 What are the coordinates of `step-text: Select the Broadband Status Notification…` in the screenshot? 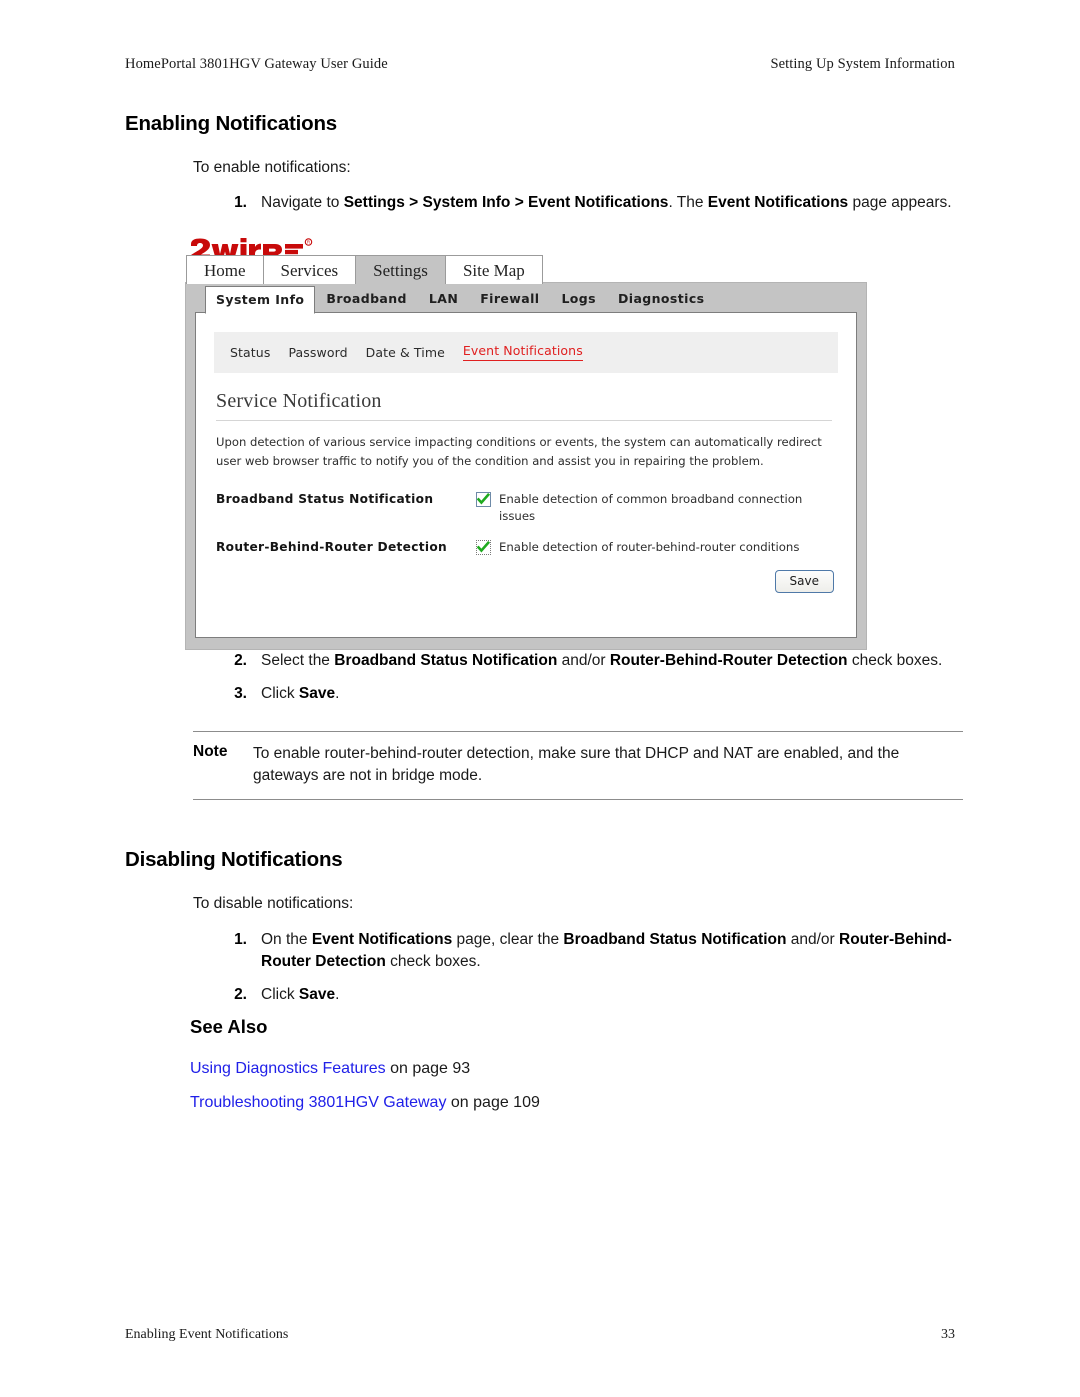 It's located at (602, 661).